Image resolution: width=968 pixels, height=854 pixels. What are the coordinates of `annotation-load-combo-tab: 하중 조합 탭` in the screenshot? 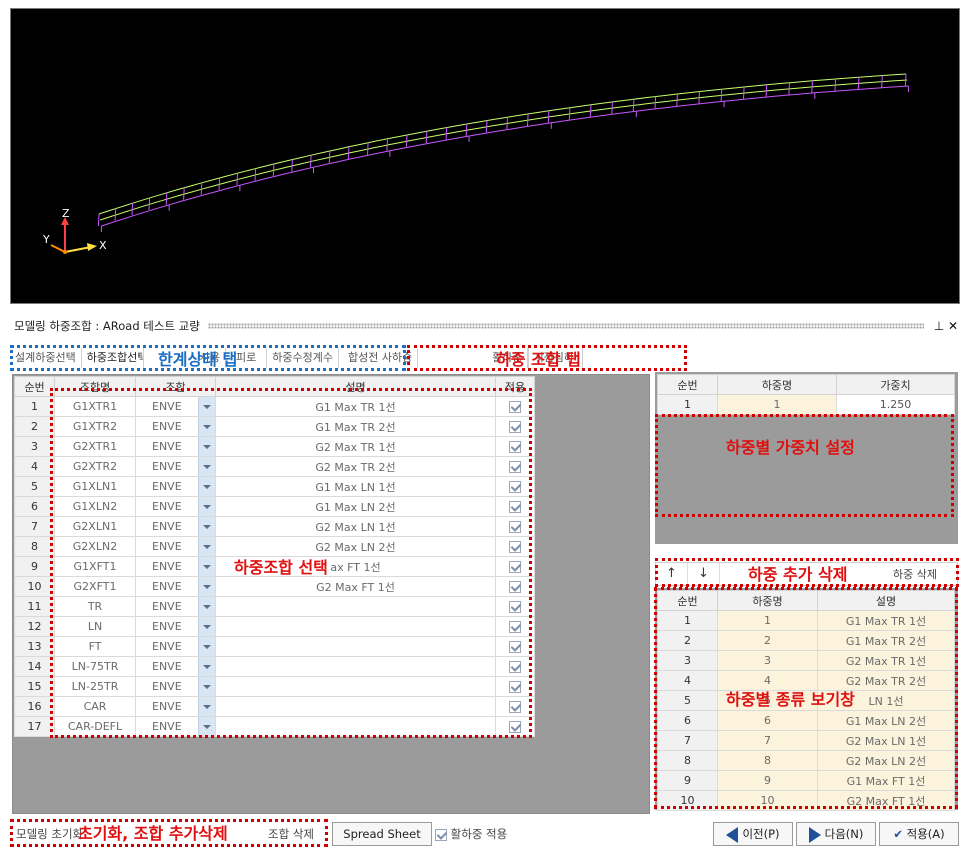 It's located at (538, 359).